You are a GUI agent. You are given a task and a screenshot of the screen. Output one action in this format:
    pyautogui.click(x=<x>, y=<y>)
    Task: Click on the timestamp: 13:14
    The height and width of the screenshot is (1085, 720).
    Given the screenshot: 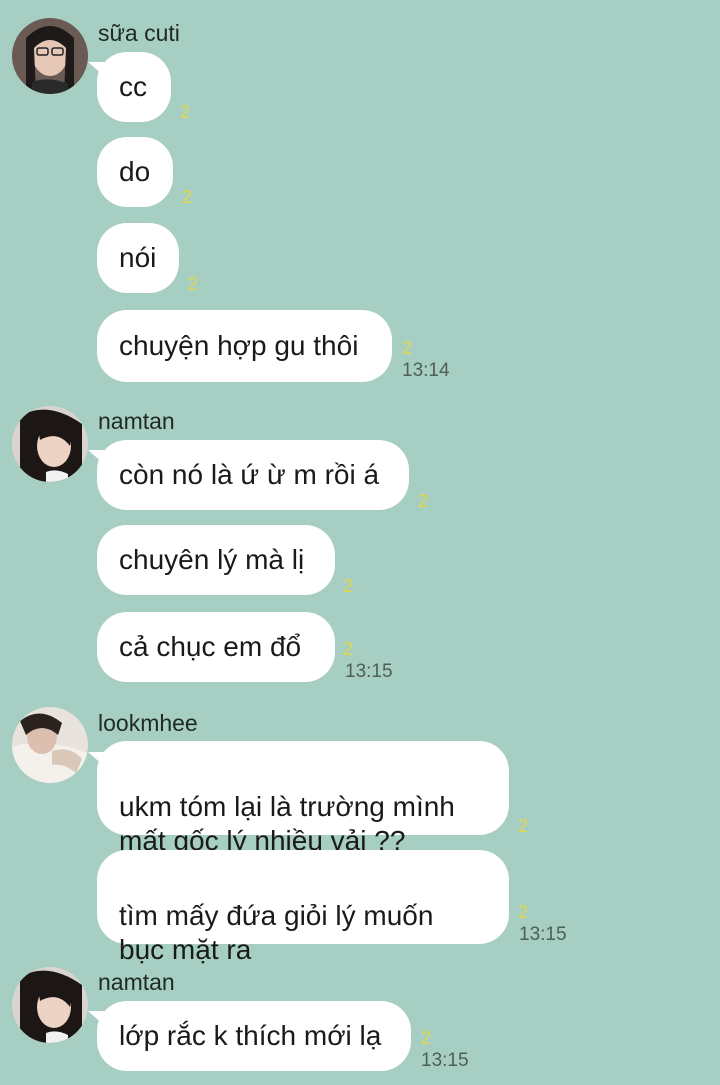 What is the action you would take?
    pyautogui.click(x=426, y=370)
    